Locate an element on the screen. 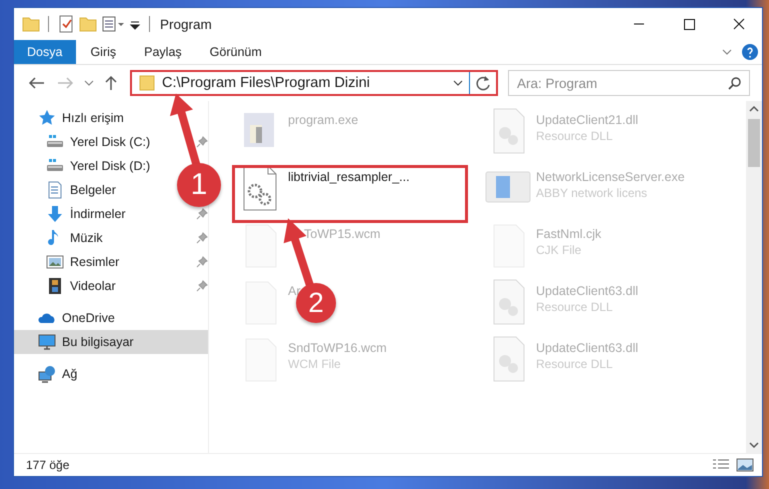  download-icon is located at coordinates (55, 214).